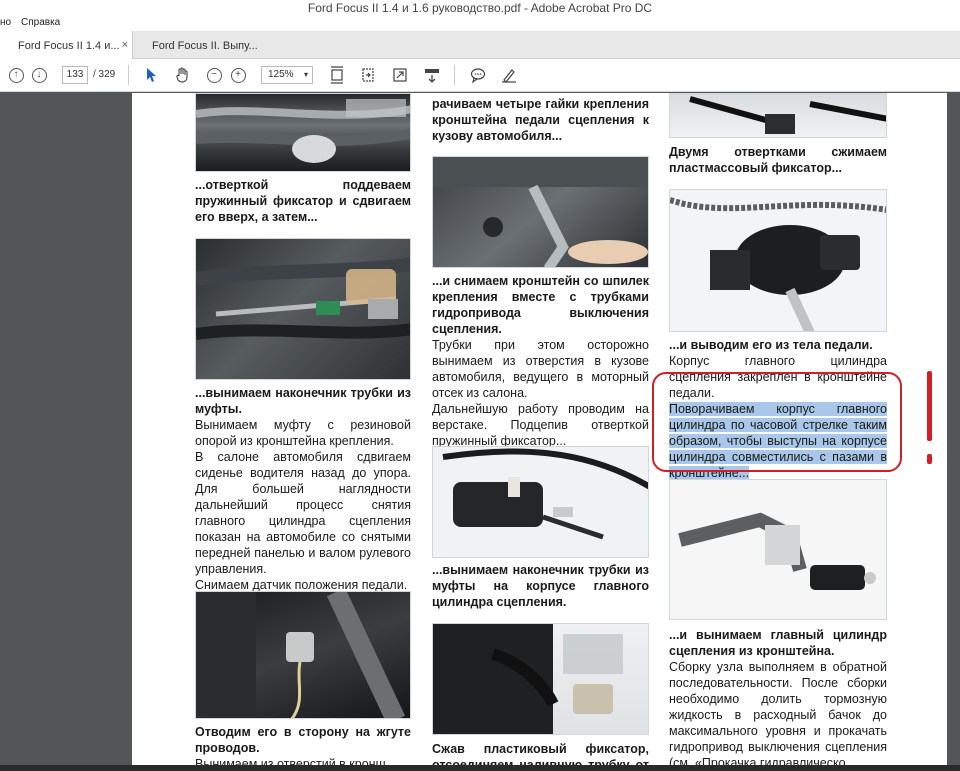 This screenshot has width=960, height=771. What do you see at coordinates (303, 655) in the screenshot?
I see `photo-pedal-sensor` at bounding box center [303, 655].